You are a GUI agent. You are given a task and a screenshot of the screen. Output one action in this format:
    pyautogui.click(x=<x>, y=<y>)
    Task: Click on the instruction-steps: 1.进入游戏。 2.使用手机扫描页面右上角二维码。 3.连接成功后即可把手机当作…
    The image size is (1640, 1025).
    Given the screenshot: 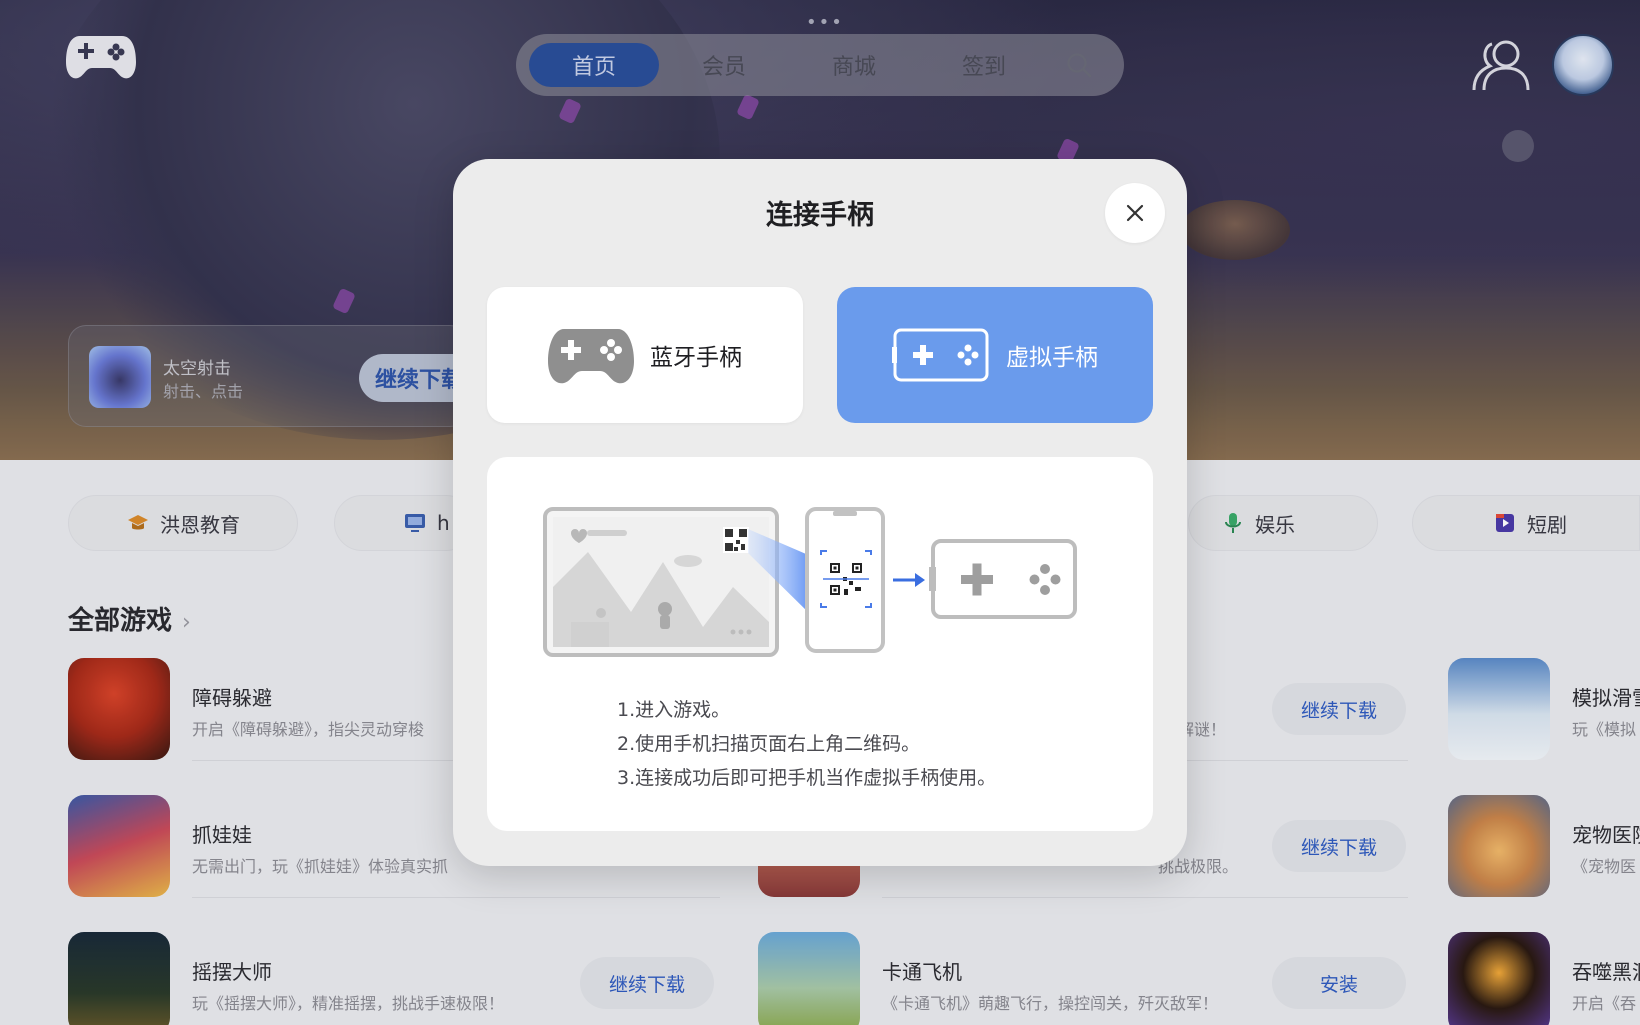 What is the action you would take?
    pyautogui.click(x=806, y=744)
    